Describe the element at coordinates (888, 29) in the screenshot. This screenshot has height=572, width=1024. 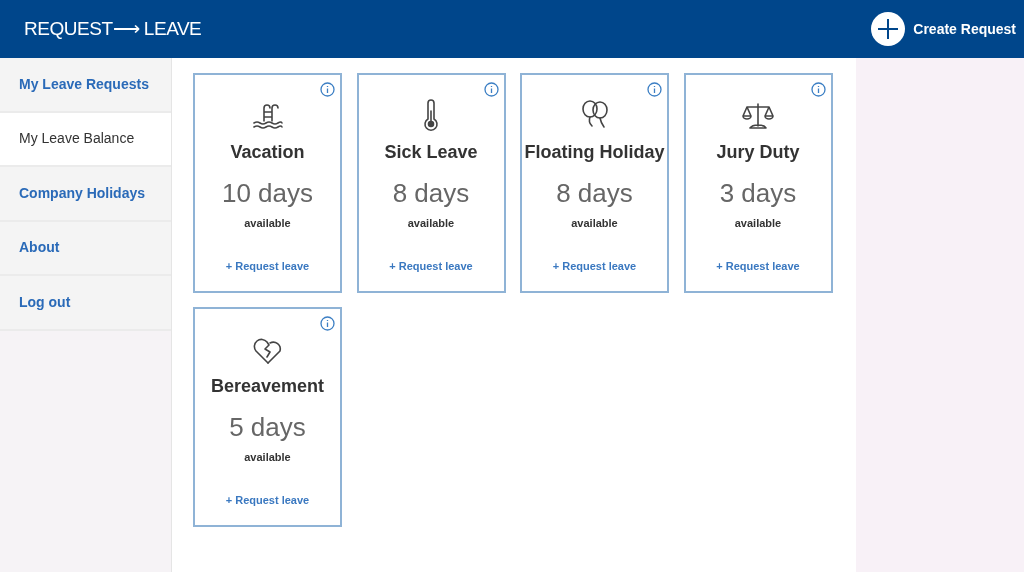
I see `plus-icon` at that location.